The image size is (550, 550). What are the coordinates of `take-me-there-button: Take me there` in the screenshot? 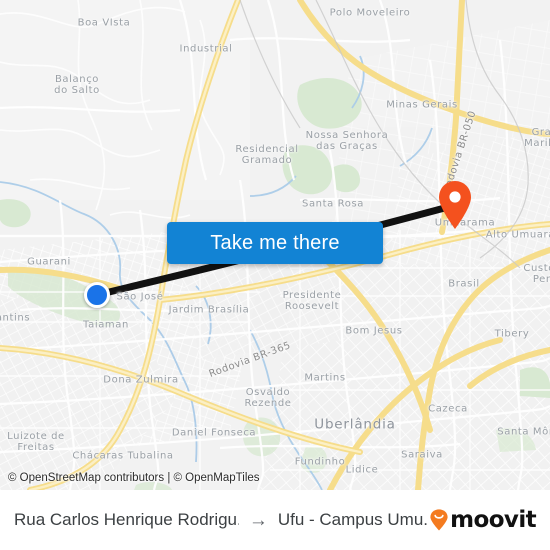 It's located at (275, 243).